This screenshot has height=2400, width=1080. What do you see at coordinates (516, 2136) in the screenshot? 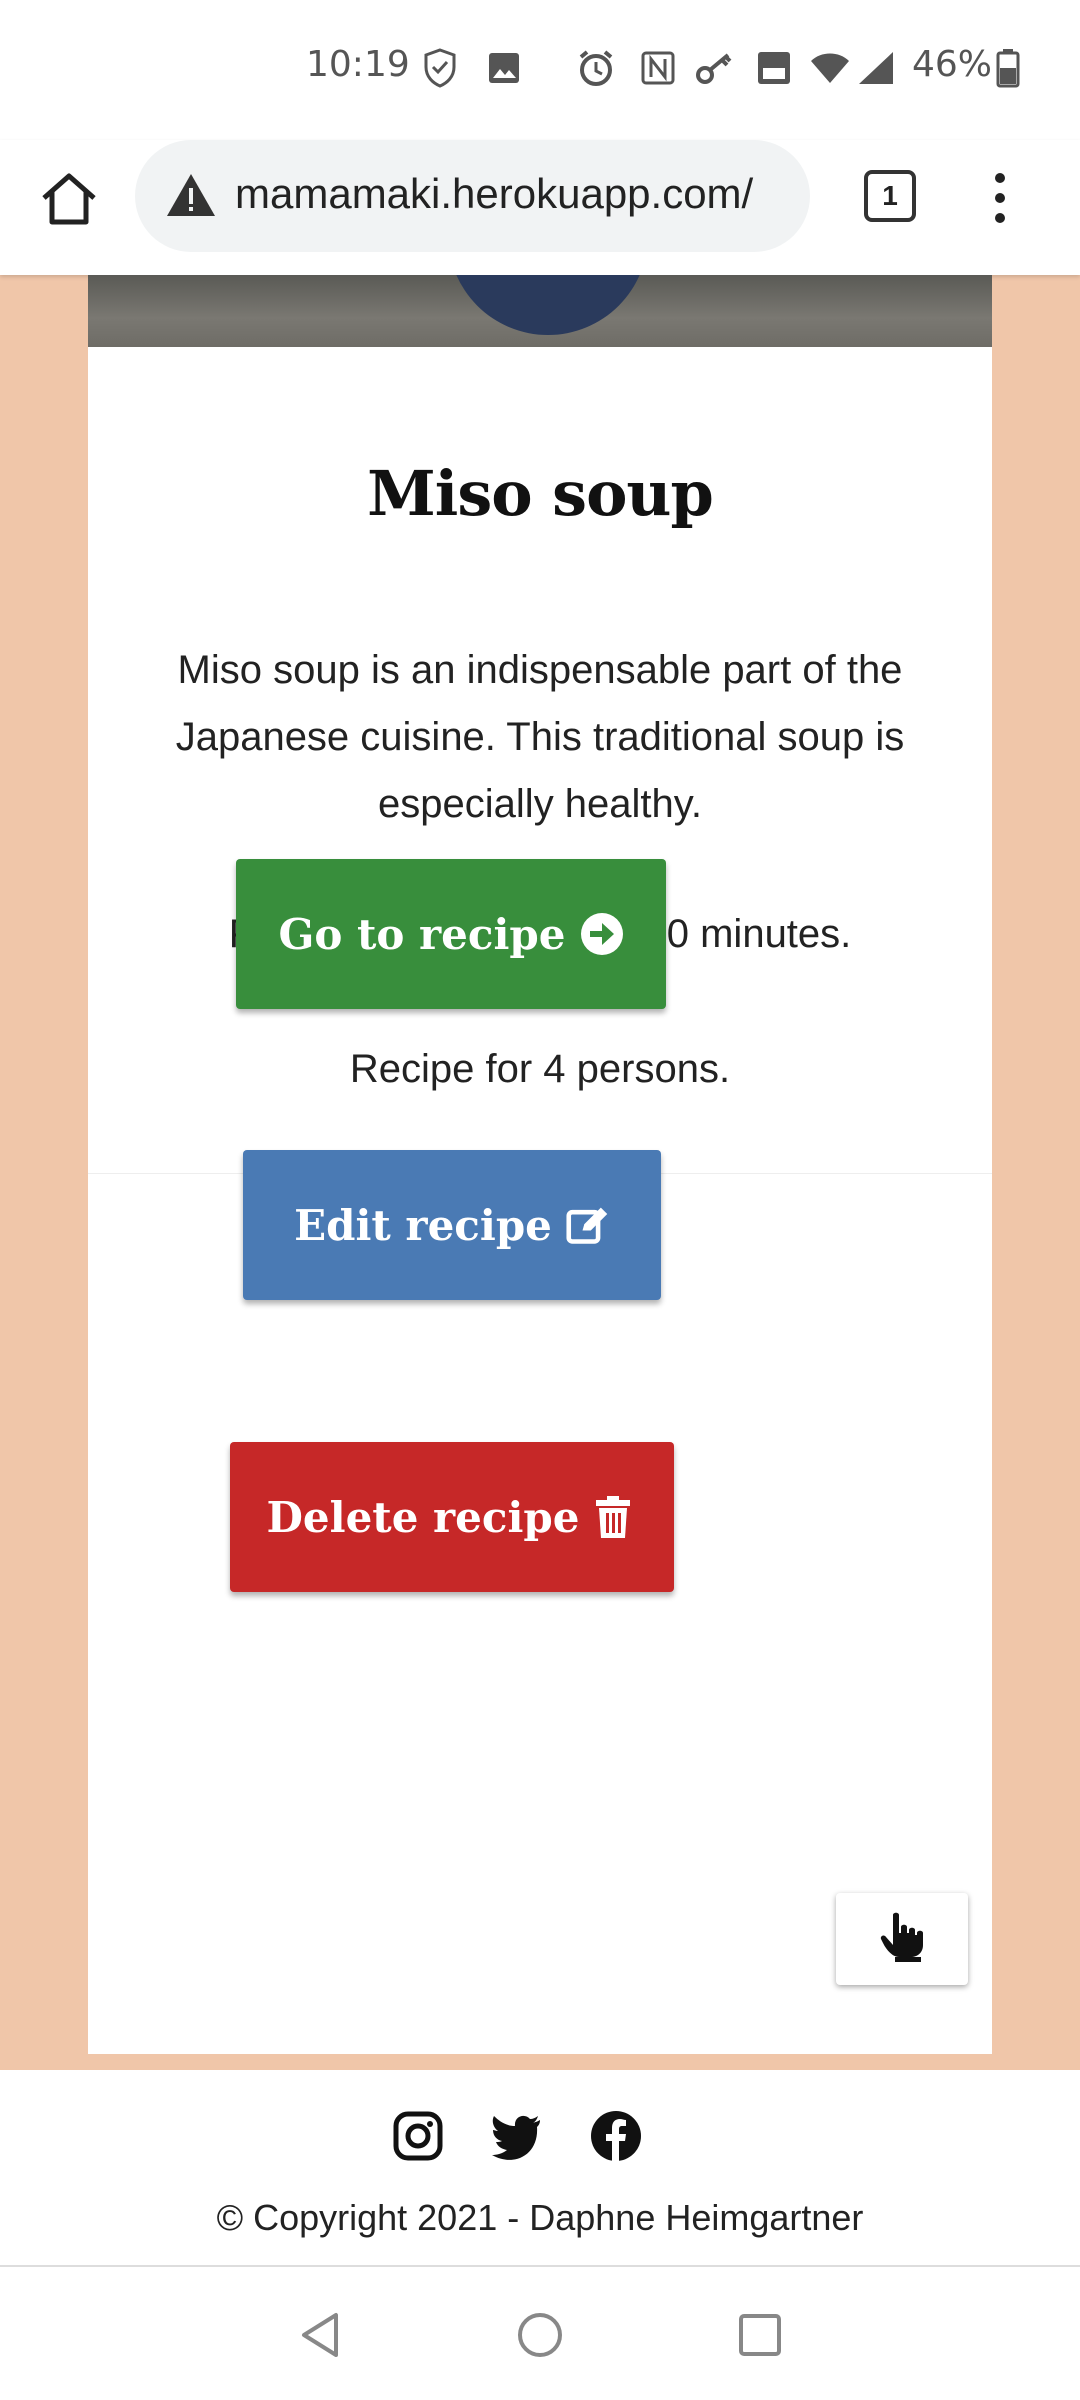
I see `twitter-icon` at bounding box center [516, 2136].